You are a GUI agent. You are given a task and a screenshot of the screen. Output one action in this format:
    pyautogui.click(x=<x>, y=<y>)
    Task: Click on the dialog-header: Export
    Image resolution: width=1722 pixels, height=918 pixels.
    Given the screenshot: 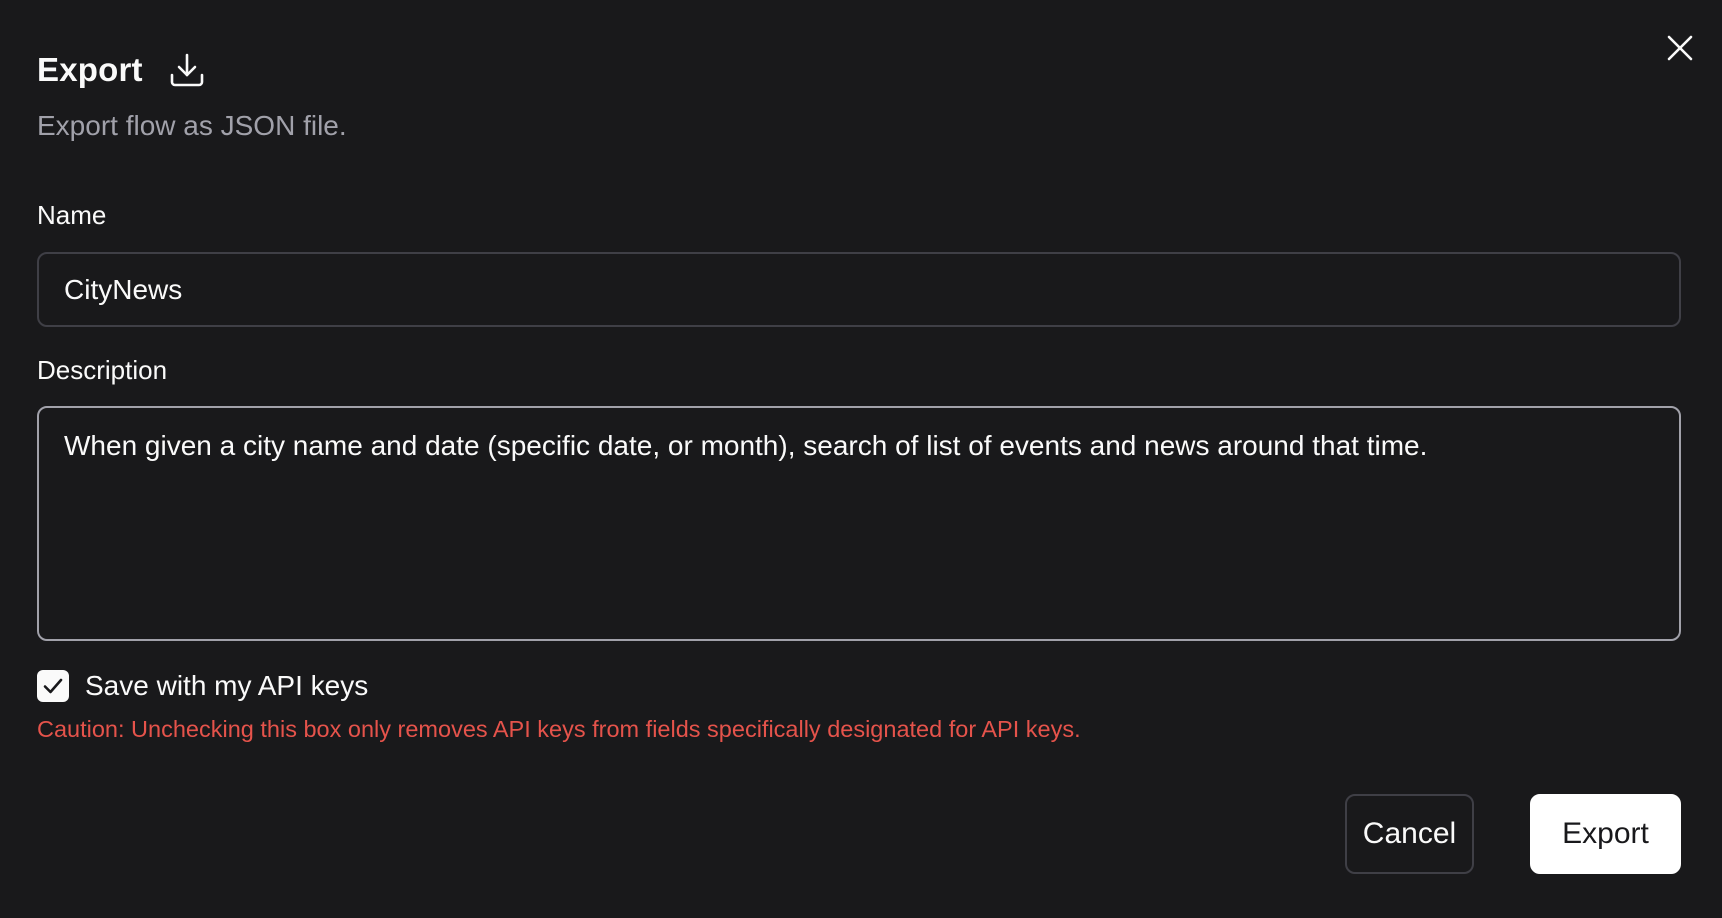 What is the action you would take?
    pyautogui.click(x=122, y=70)
    